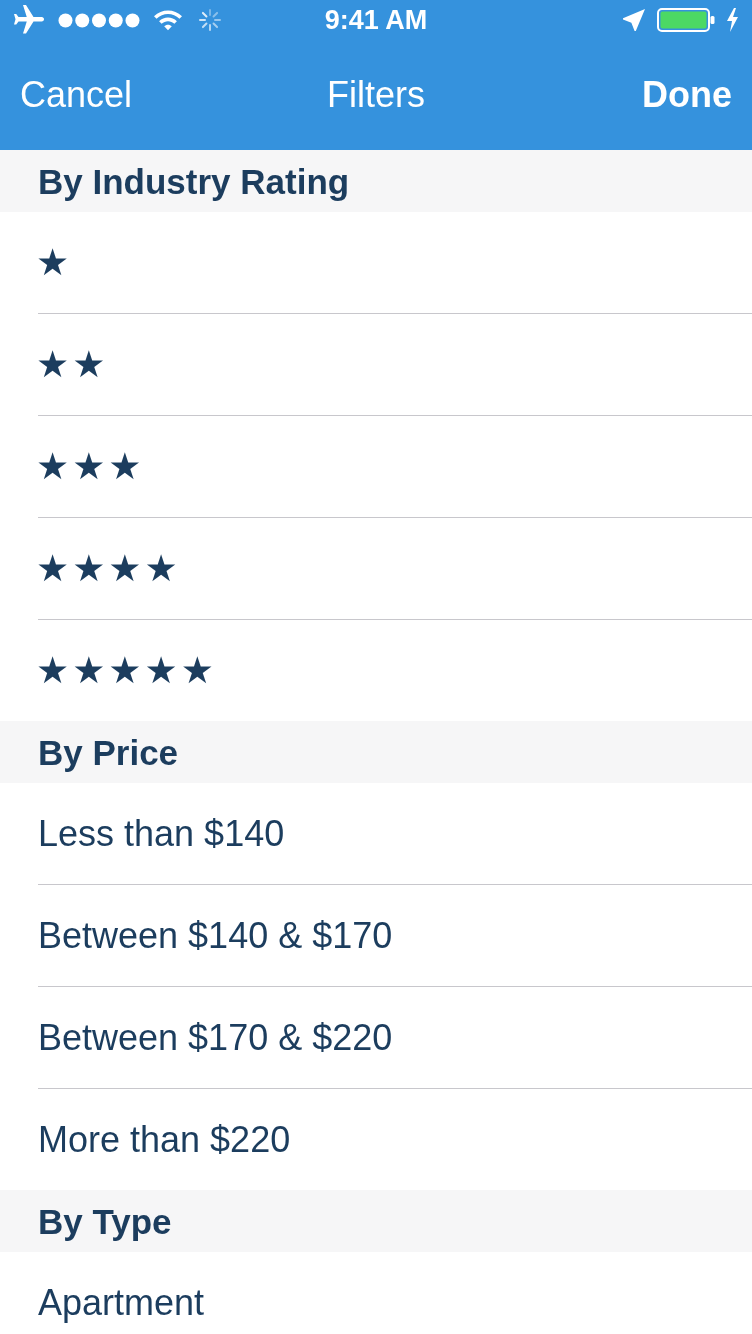 The height and width of the screenshot is (1334, 752). Describe the element at coordinates (29, 20) in the screenshot. I see `airplane-icon` at that location.